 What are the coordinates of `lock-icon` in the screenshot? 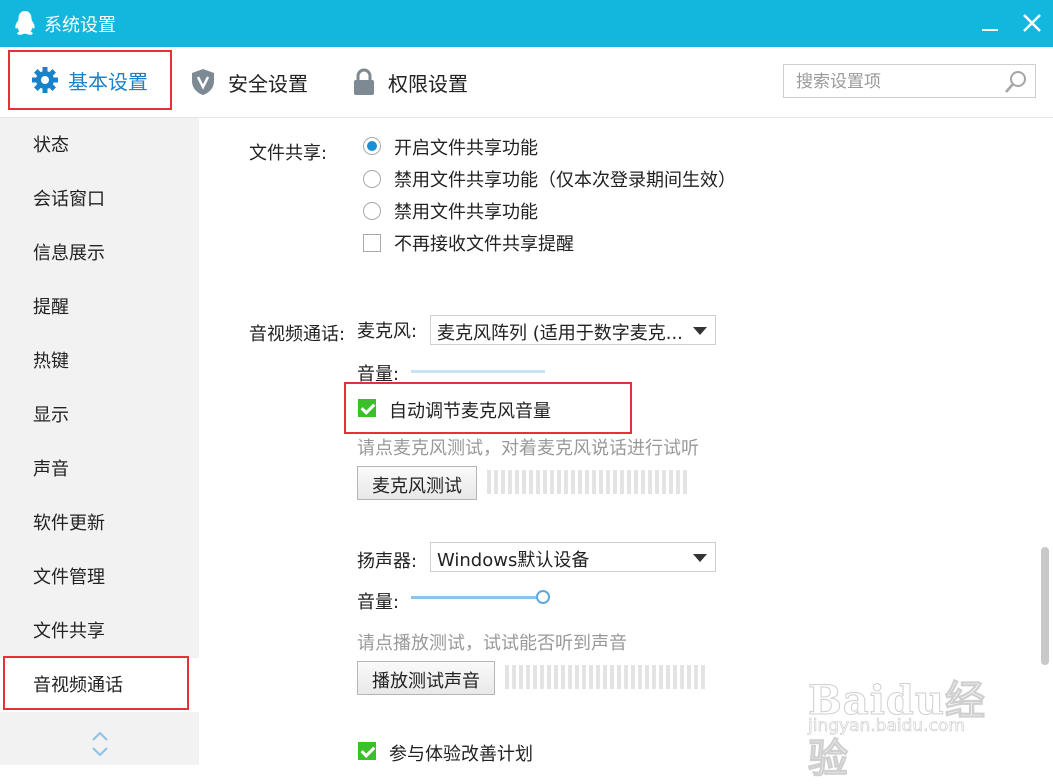 It's located at (364, 81).